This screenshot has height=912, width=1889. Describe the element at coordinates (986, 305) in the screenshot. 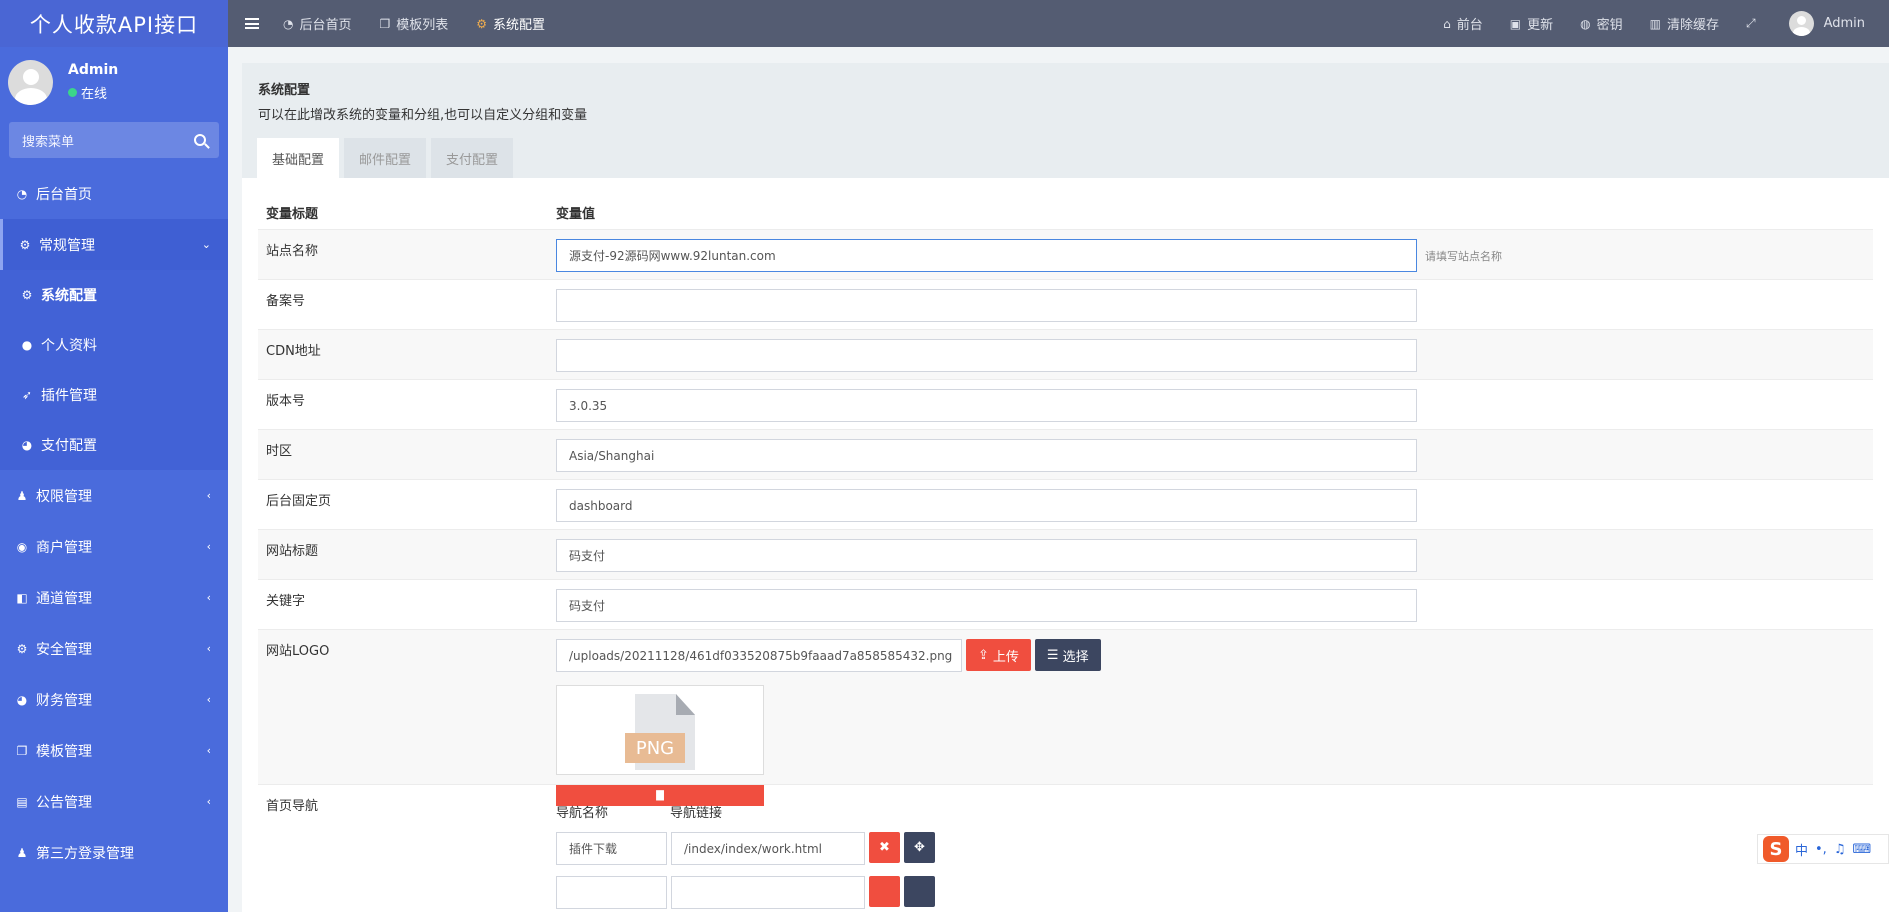

I see `icp-input` at that location.